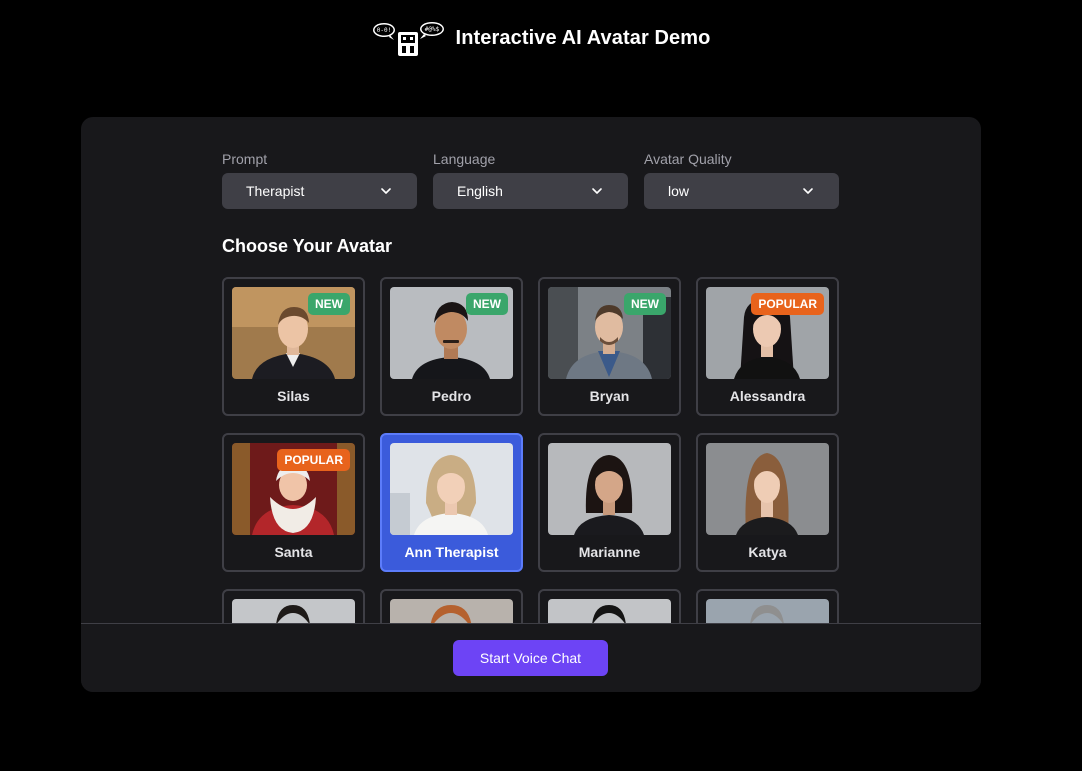 The width and height of the screenshot is (1082, 771). What do you see at coordinates (451, 396) in the screenshot?
I see `avatar-name: Pedro` at bounding box center [451, 396].